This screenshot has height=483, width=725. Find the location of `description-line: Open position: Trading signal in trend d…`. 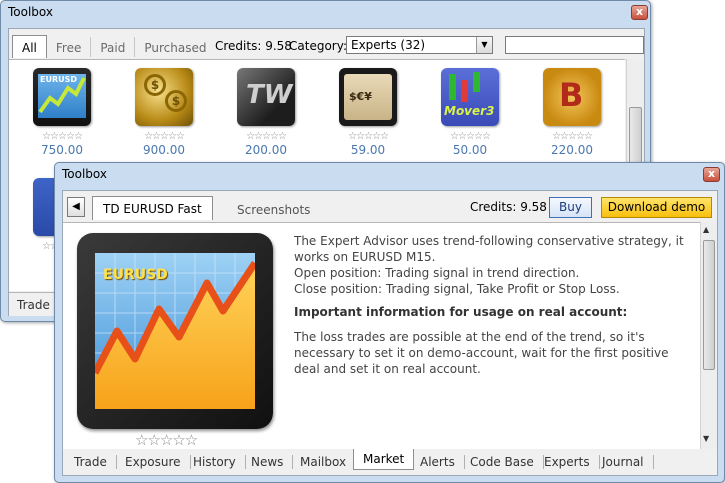

description-line: Open position: Trading signal in trend d… is located at coordinates (437, 273).